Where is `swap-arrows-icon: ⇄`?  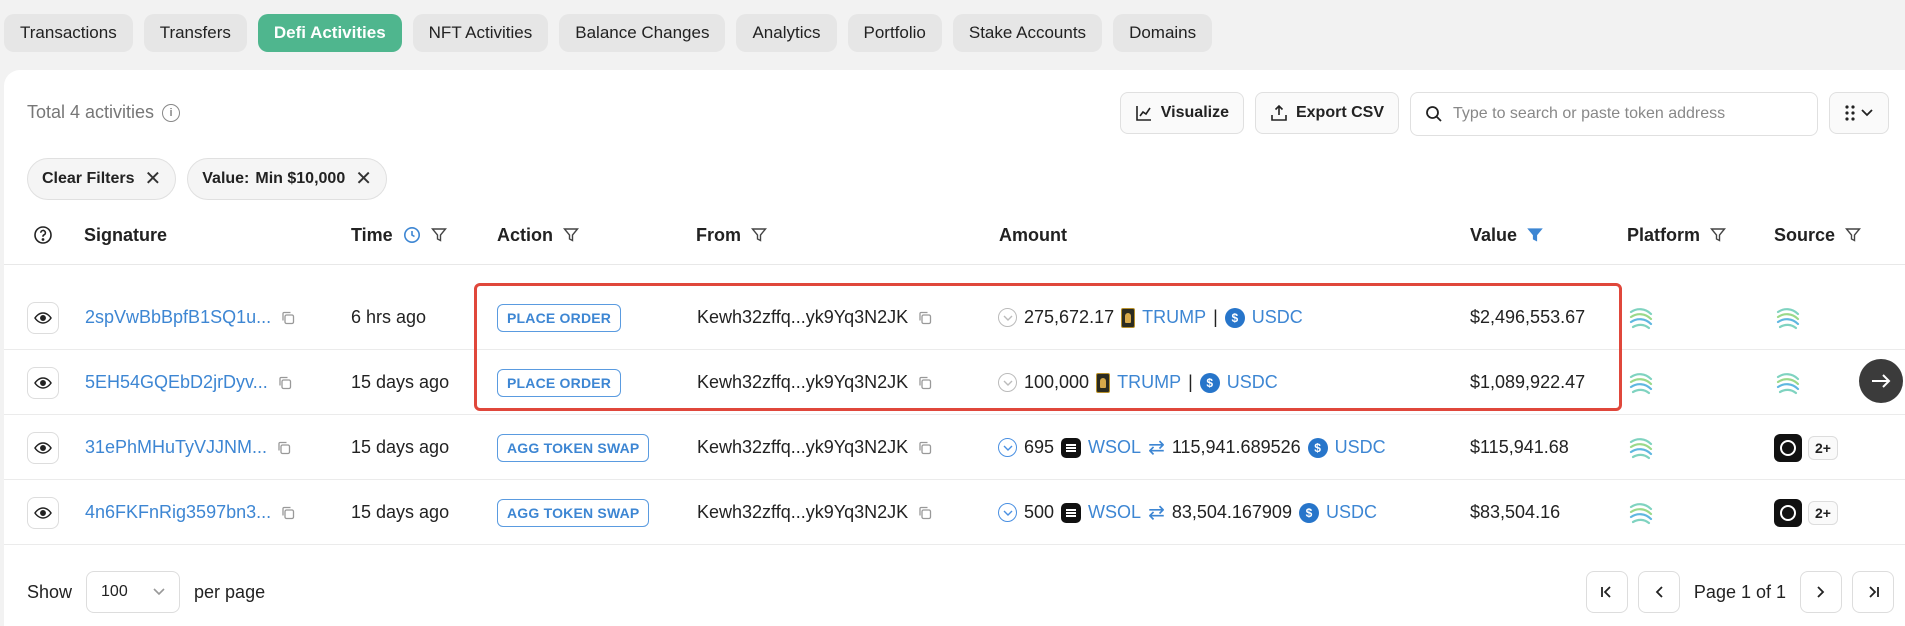 swap-arrows-icon: ⇄ is located at coordinates (1156, 513).